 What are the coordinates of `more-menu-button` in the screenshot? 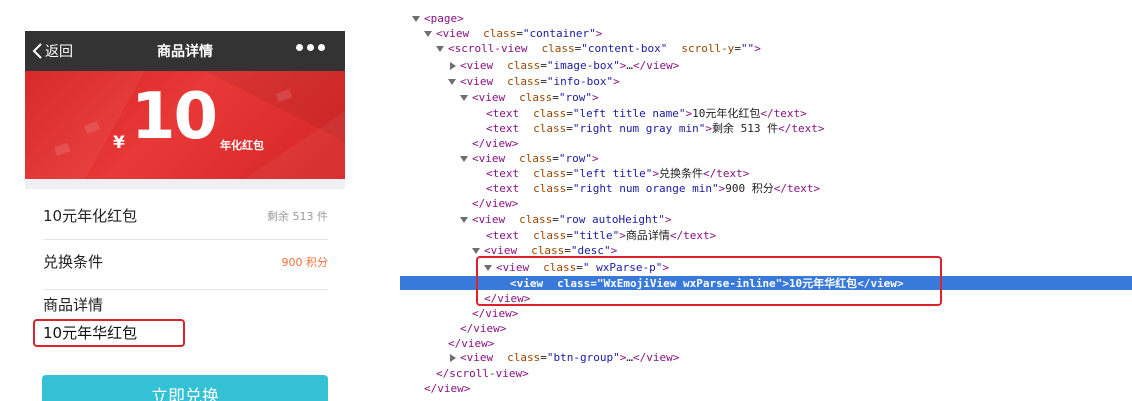 It's located at (310, 47).